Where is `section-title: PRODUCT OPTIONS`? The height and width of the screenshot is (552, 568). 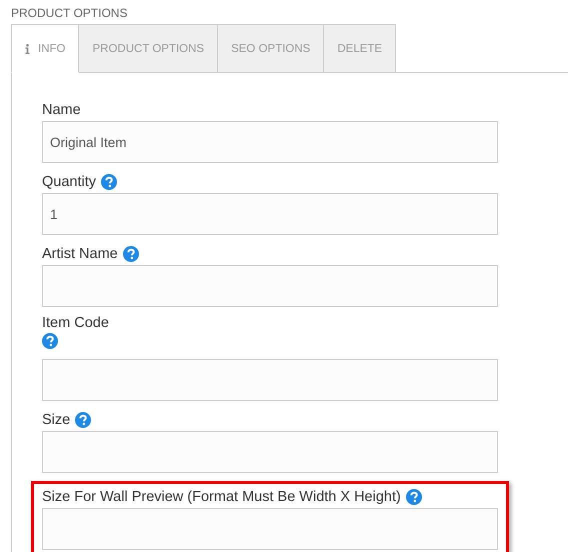 section-title: PRODUCT OPTIONS is located at coordinates (69, 13).